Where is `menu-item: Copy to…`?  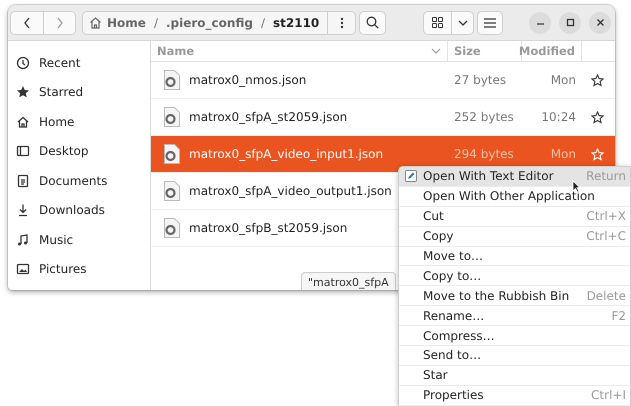
menu-item: Copy to… is located at coordinates (514, 276).